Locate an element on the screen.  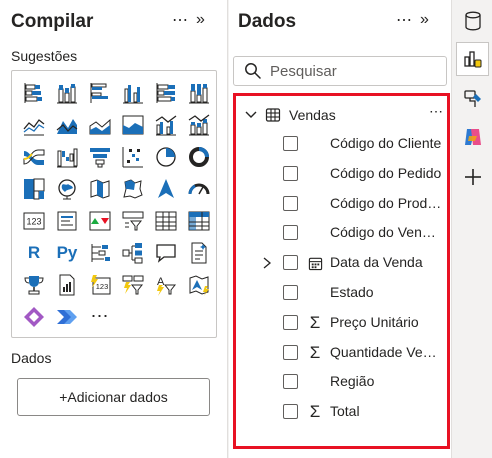
visual-kpi-button is located at coordinates (100, 220).